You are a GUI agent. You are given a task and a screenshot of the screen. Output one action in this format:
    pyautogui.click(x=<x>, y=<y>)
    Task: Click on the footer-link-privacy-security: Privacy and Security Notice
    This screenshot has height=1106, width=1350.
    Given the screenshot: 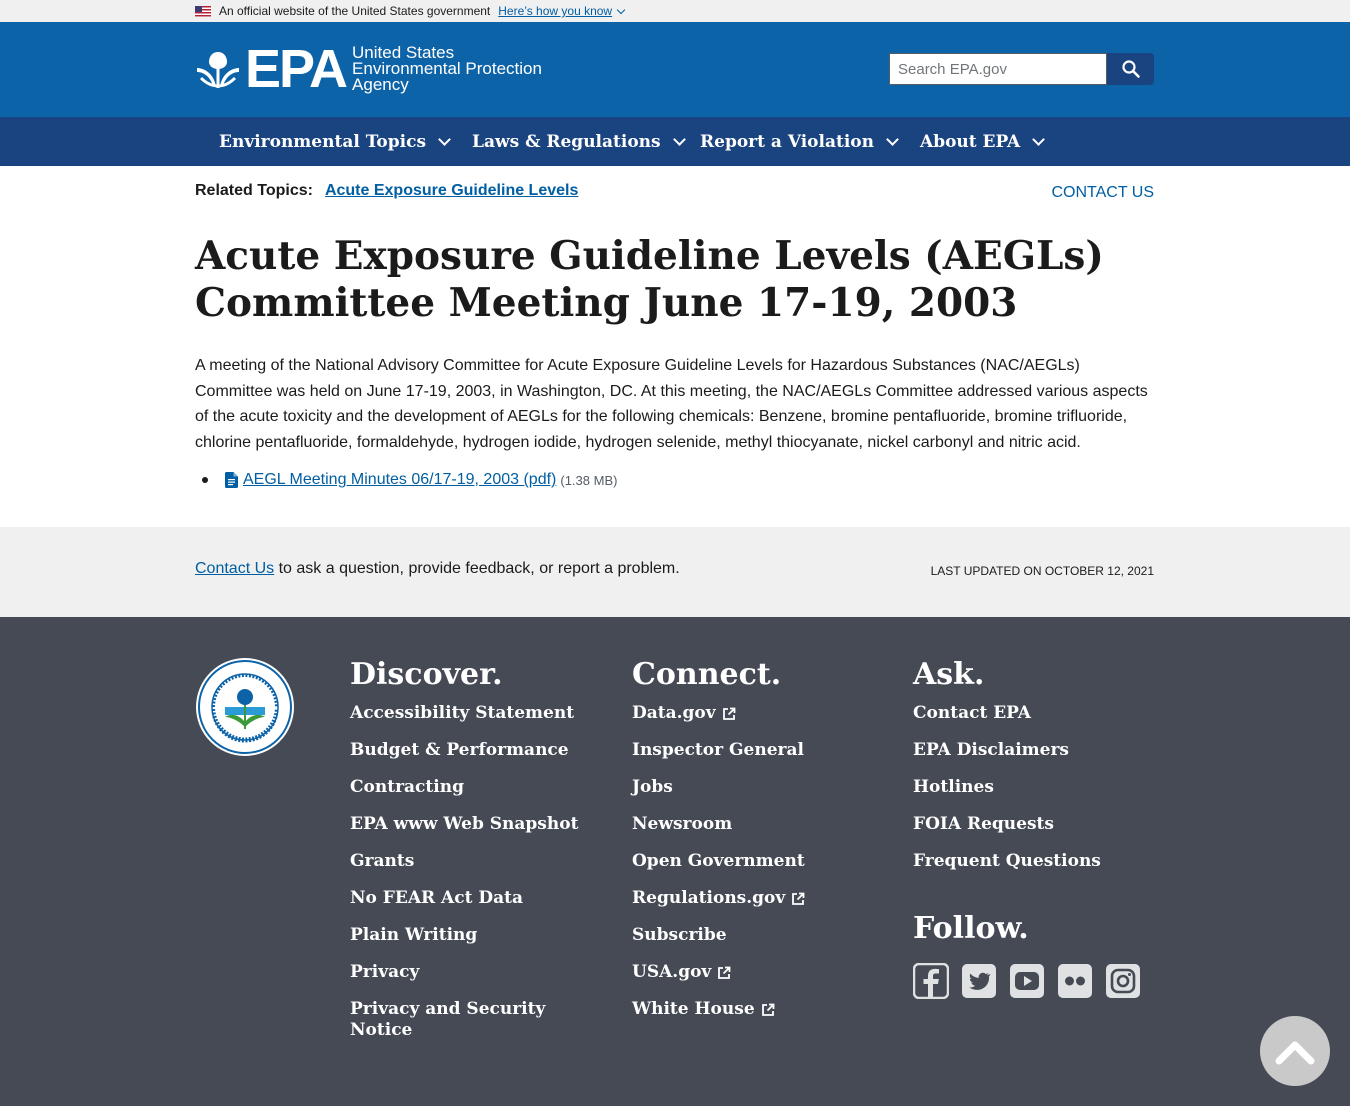 What is the action you would take?
    pyautogui.click(x=450, y=1020)
    